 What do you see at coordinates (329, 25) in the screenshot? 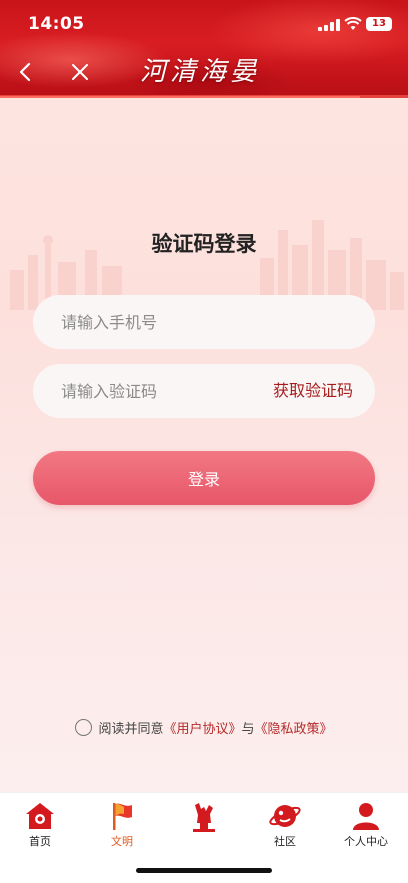
I see `signal-icon` at bounding box center [329, 25].